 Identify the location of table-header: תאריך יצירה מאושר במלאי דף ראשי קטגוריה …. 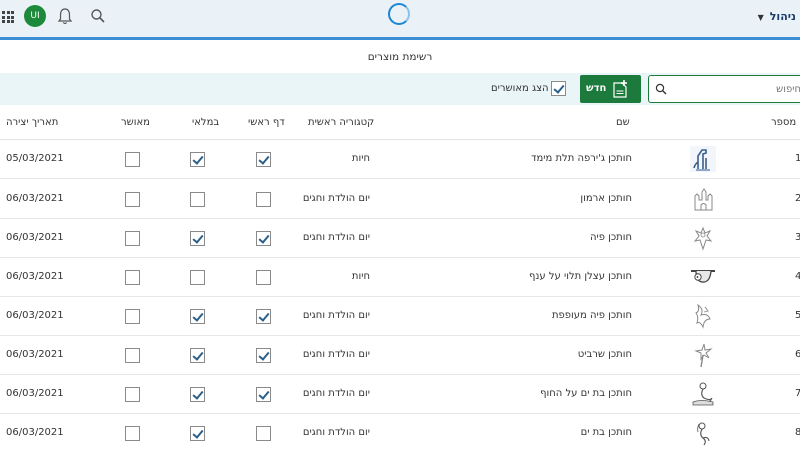
(400, 123).